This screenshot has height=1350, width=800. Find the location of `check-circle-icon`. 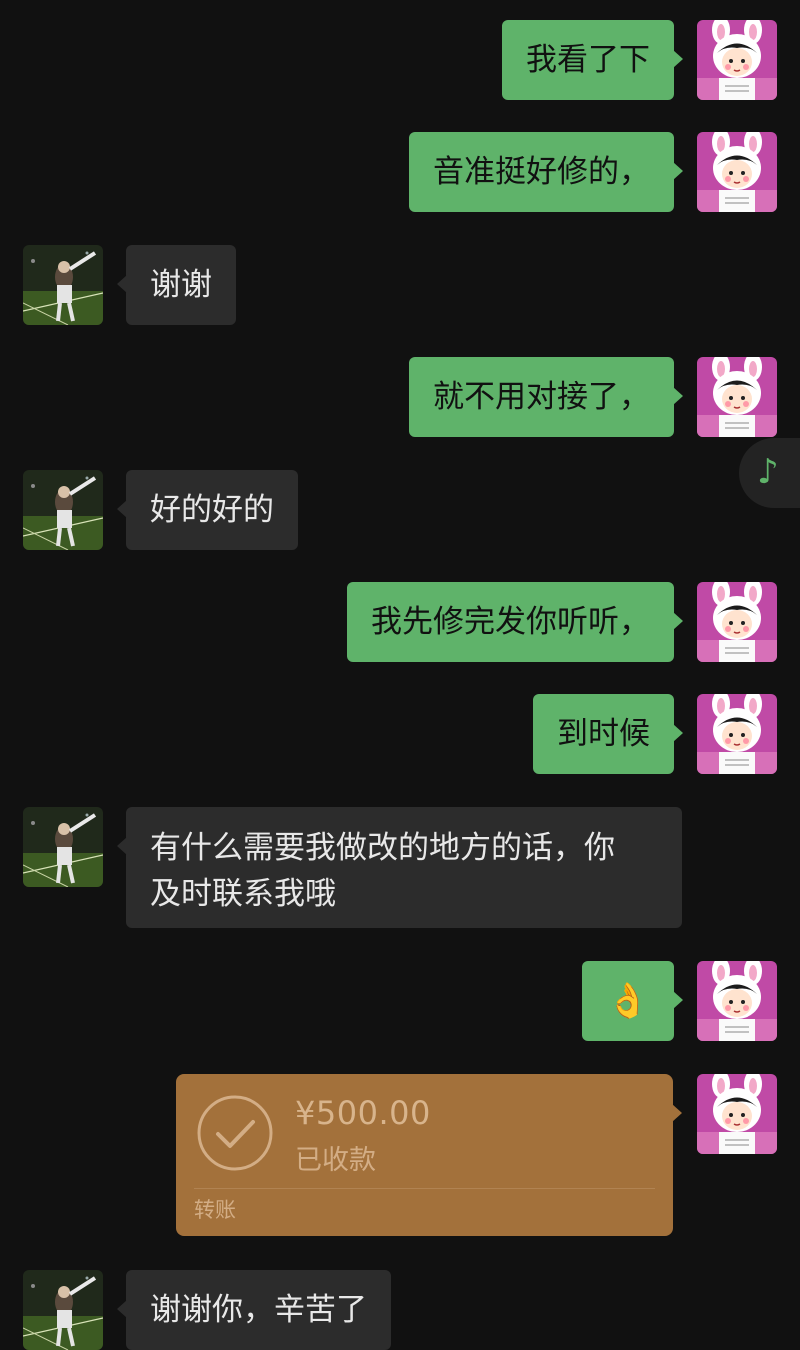

check-circle-icon is located at coordinates (235, 1133).